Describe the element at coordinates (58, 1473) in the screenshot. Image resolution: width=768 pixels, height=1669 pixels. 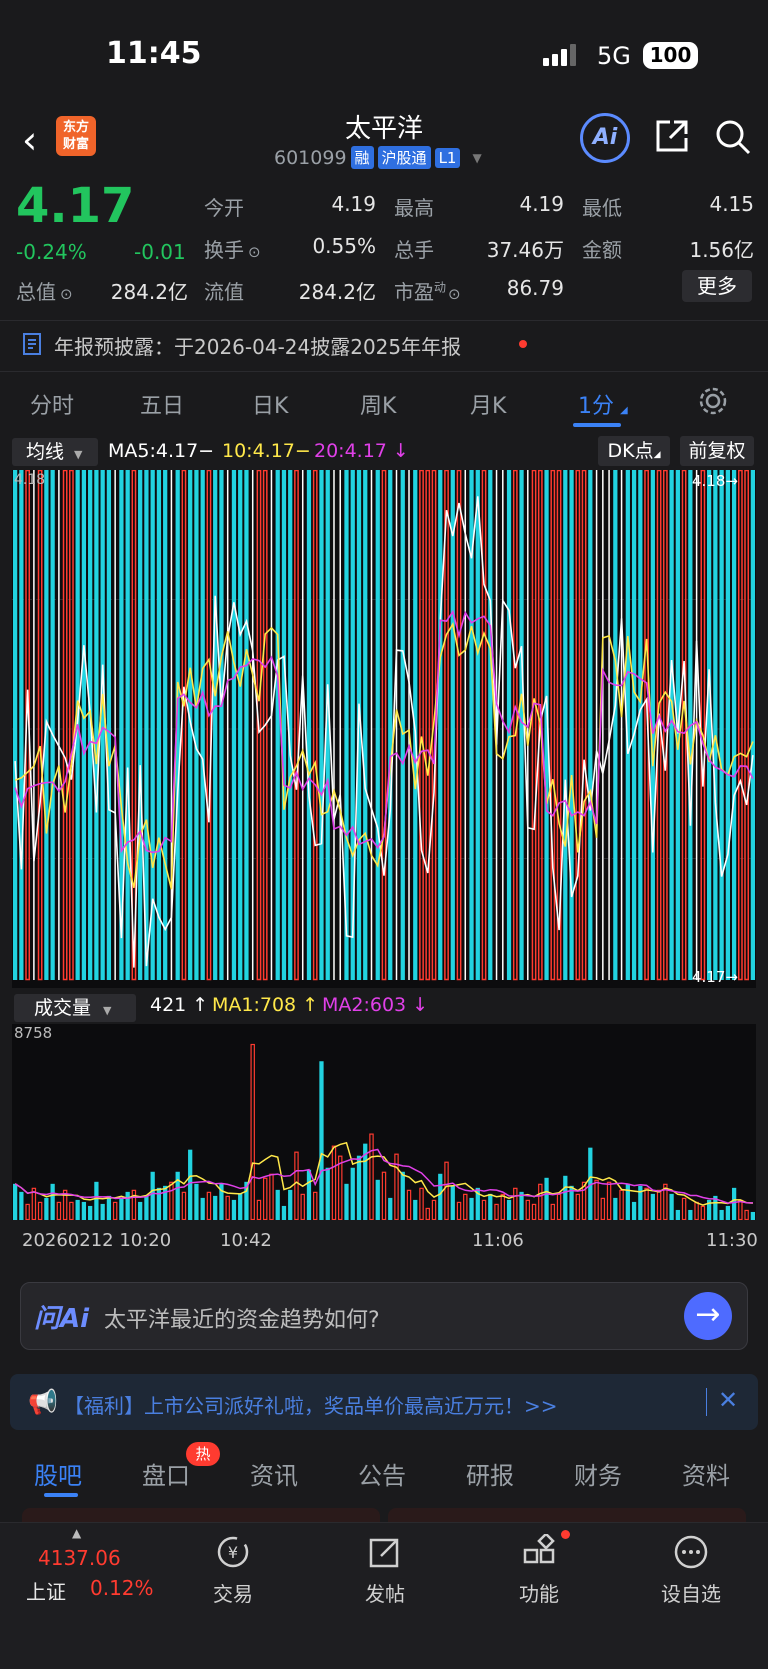
I see `subtab-forum: 股吧` at that location.